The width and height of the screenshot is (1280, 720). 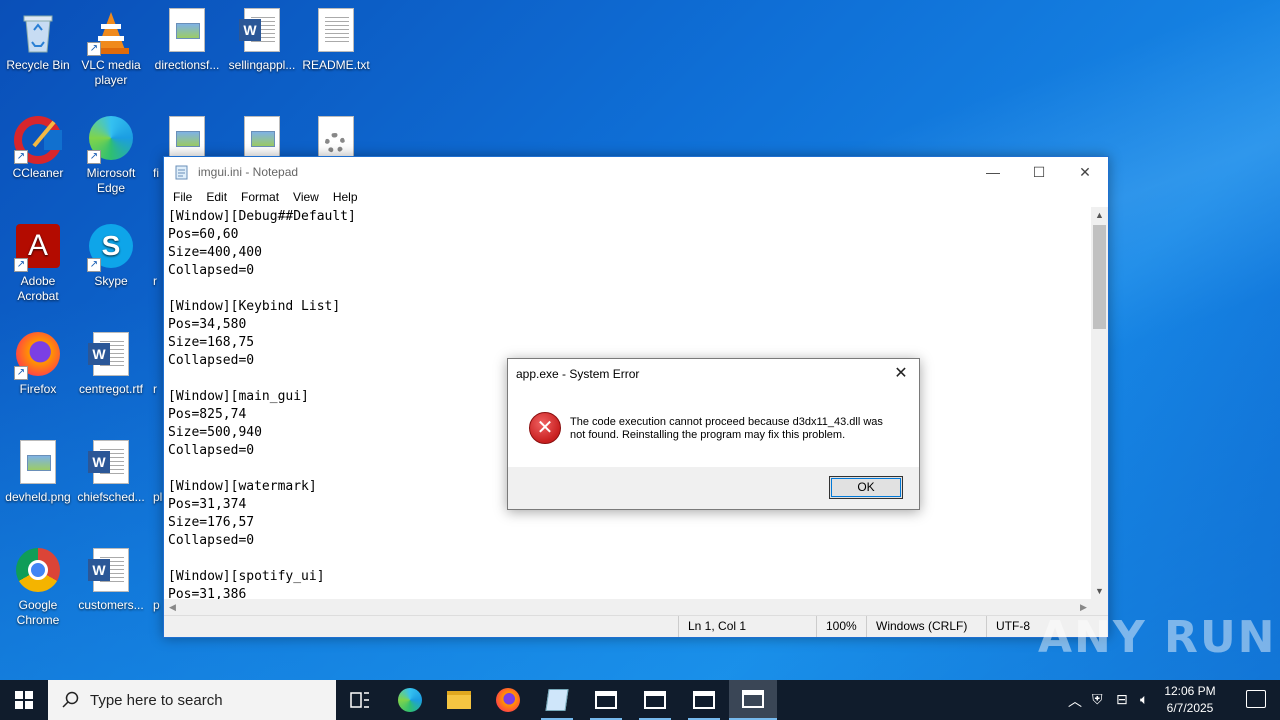 I want to click on desktop-icon-devheld: devheld.png, so click(x=38, y=470).